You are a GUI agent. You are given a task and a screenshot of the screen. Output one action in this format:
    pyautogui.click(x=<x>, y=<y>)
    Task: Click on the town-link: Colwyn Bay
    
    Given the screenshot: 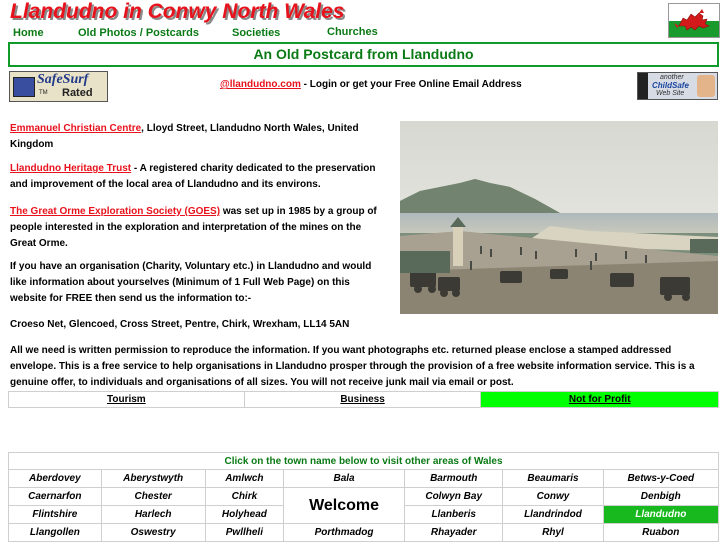 What is the action you would take?
    pyautogui.click(x=454, y=496)
    